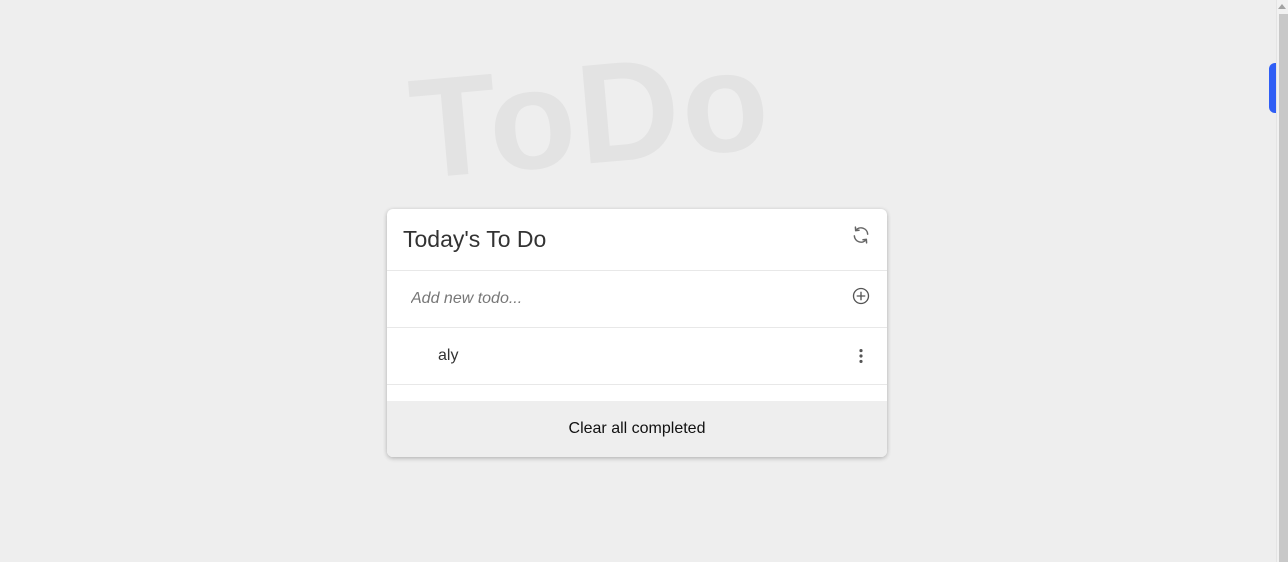 The width and height of the screenshot is (1288, 562). I want to click on card-title: Today's To Do, so click(475, 239).